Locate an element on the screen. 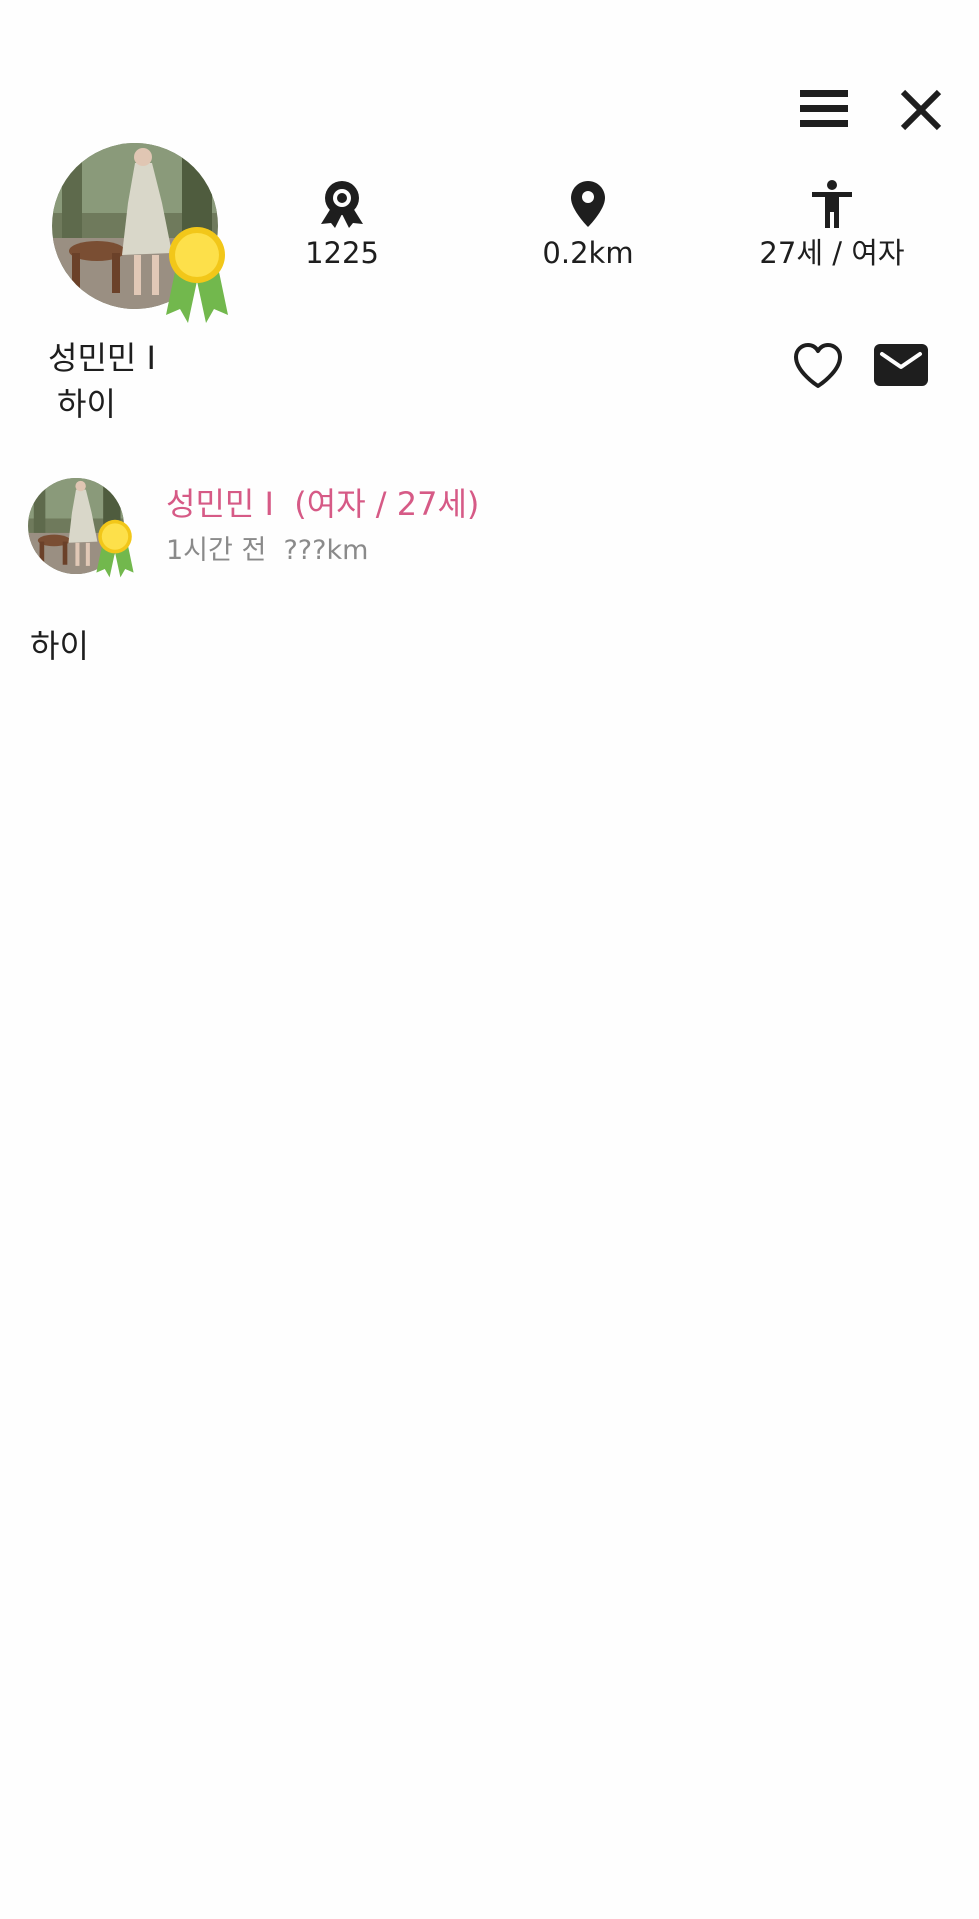 The width and height of the screenshot is (979, 1919). profile-avatar-container is located at coordinates (142, 233).